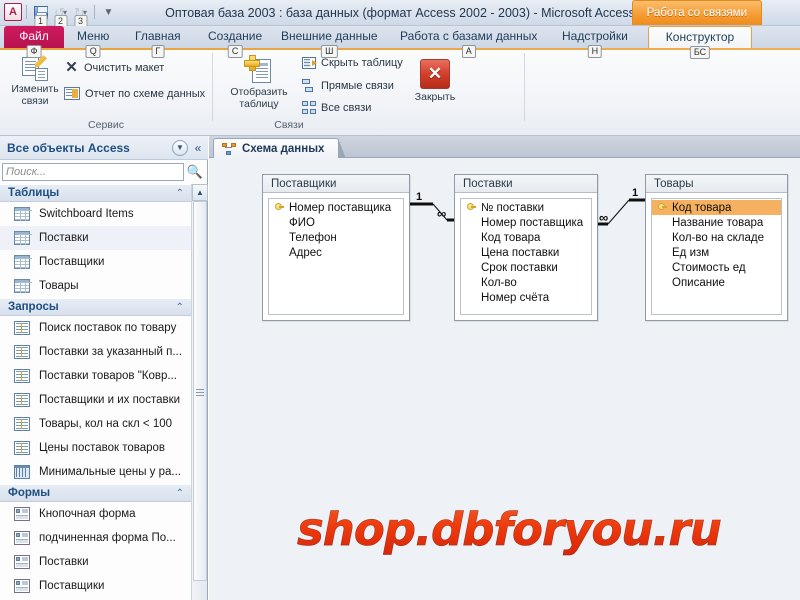 This screenshot has height=600, width=800. What do you see at coordinates (329, 51) in the screenshot?
I see `tab-external-data-keytip: Ш` at bounding box center [329, 51].